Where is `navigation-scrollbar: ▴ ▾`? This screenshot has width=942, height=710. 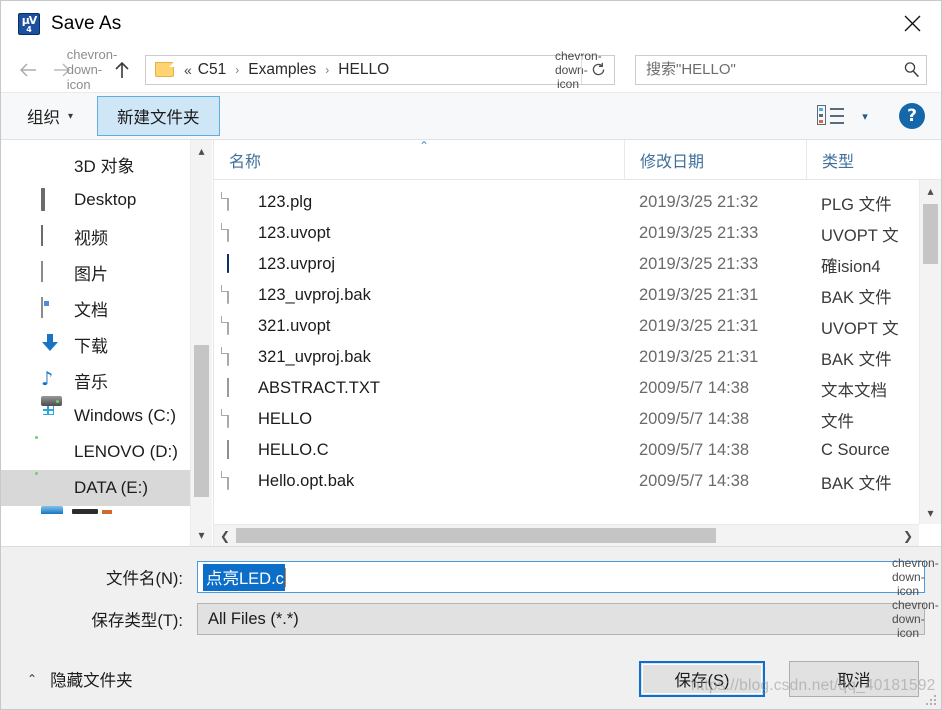 navigation-scrollbar: ▴ ▾ is located at coordinates (201, 343).